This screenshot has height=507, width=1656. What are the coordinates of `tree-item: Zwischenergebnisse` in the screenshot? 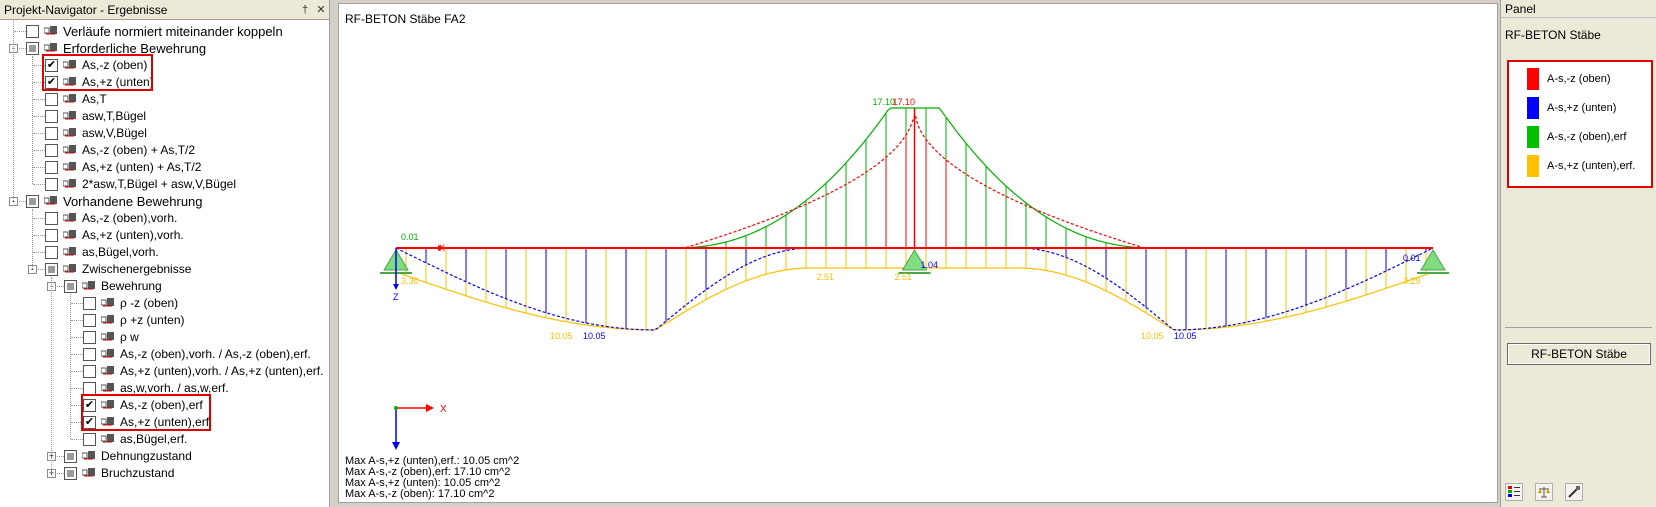 It's located at (118, 269).